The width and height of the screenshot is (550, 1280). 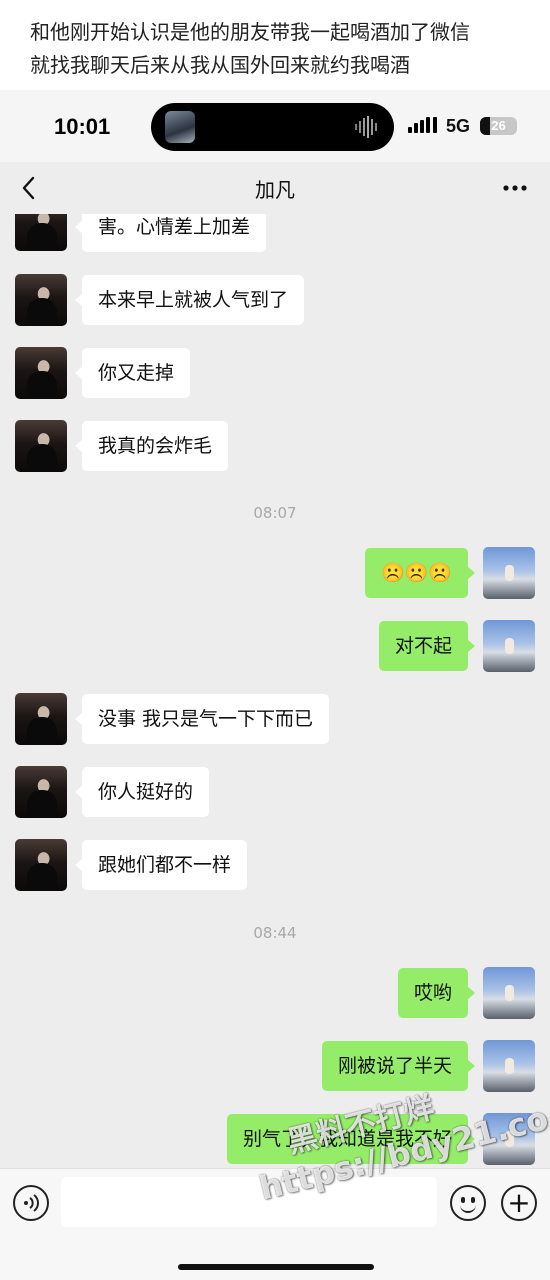 What do you see at coordinates (272, 127) in the screenshot?
I see `dynamic-island` at bounding box center [272, 127].